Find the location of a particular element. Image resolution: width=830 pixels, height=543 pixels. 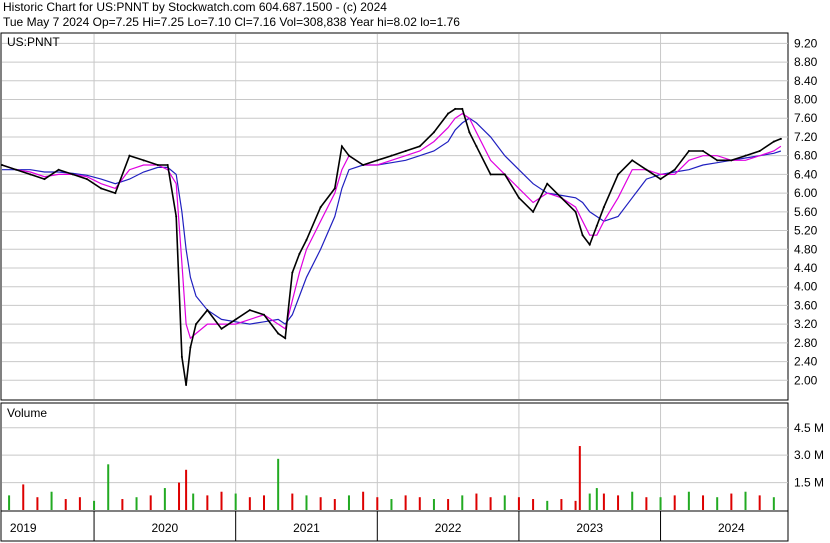

year-label: 2020 is located at coordinates (165, 528).